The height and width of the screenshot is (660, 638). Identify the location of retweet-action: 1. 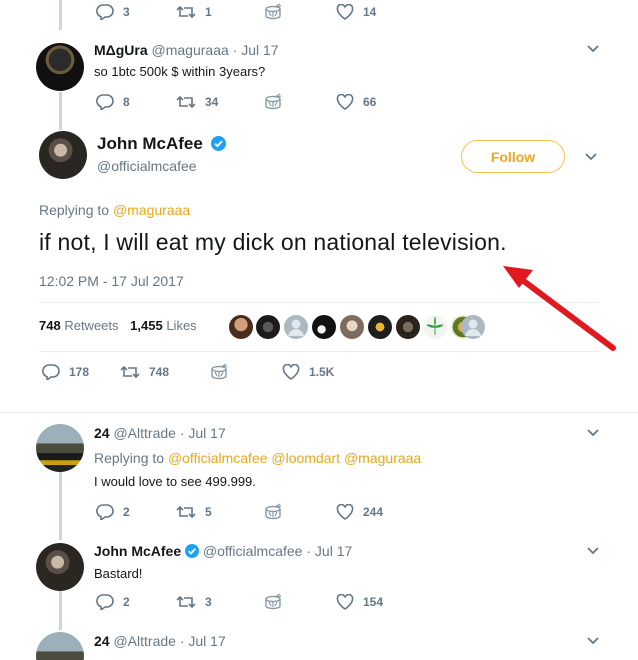
(194, 12).